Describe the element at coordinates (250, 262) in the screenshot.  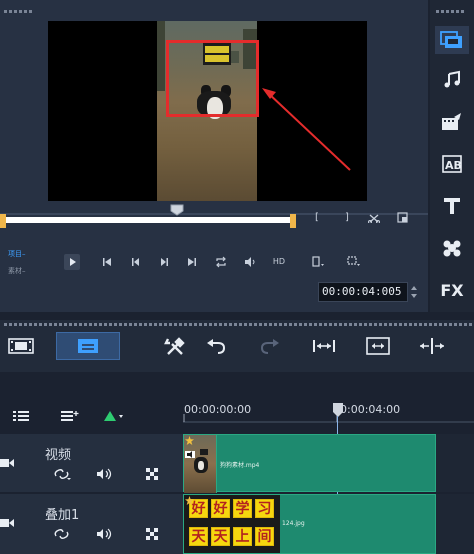
I see `volume-icon` at that location.